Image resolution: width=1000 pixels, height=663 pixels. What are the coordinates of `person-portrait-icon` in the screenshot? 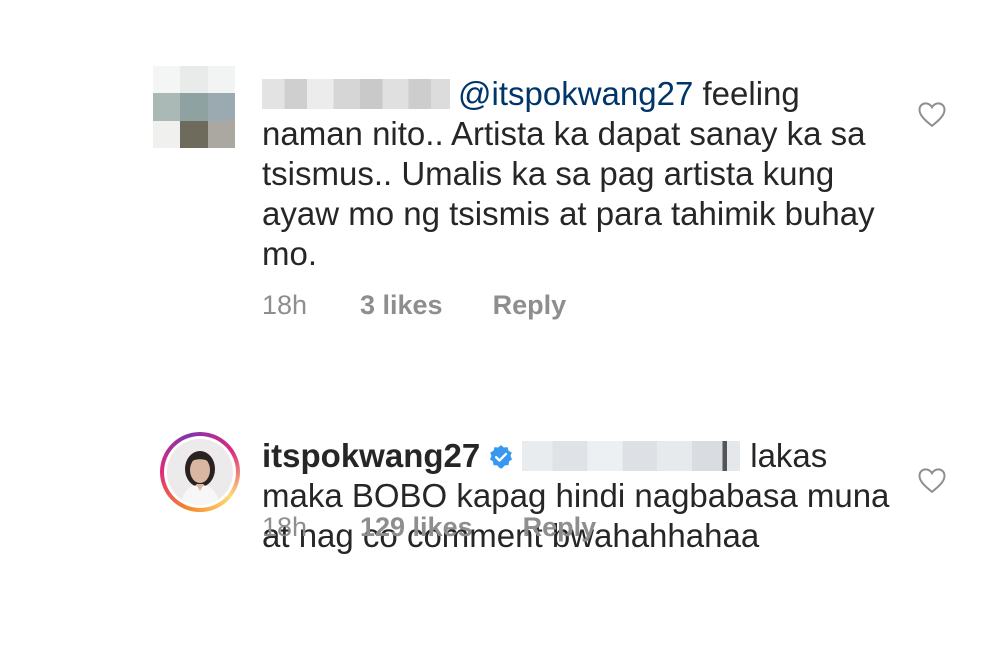 It's located at (200, 472).